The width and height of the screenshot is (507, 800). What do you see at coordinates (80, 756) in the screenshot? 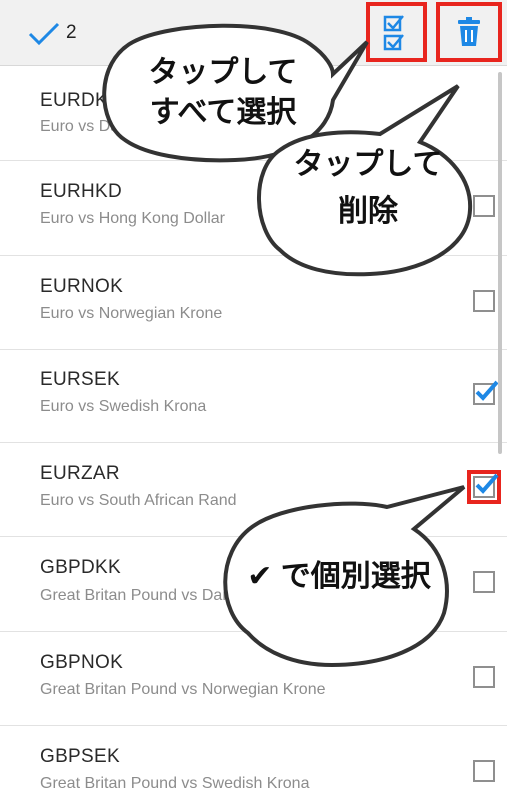
I see `symbol-name: GBPSEK` at bounding box center [80, 756].